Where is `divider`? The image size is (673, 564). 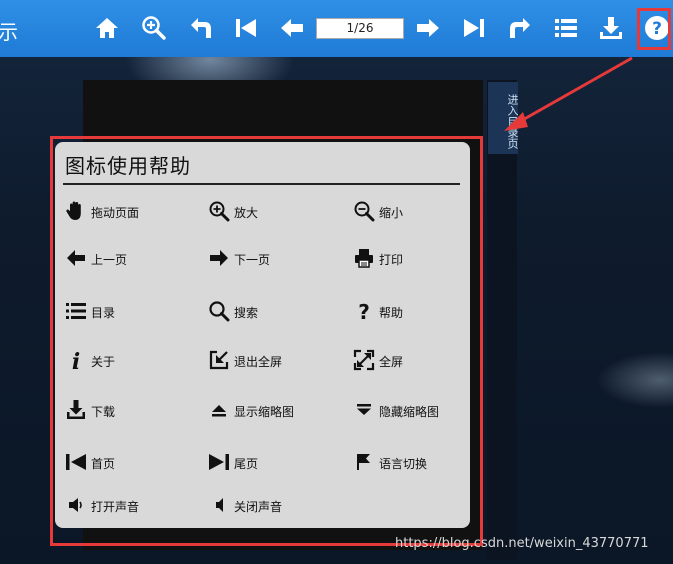 divider is located at coordinates (261, 184).